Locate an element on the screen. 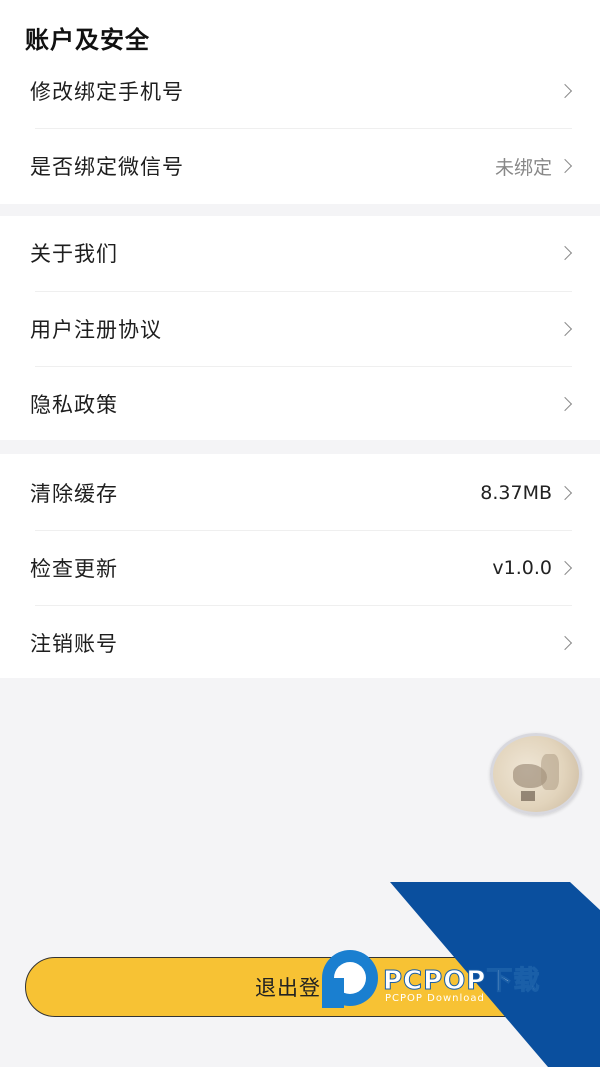 Image resolution: width=600 pixels, height=1067 pixels. row-check-update: 检查更新 v1.0.0 is located at coordinates (300, 568).